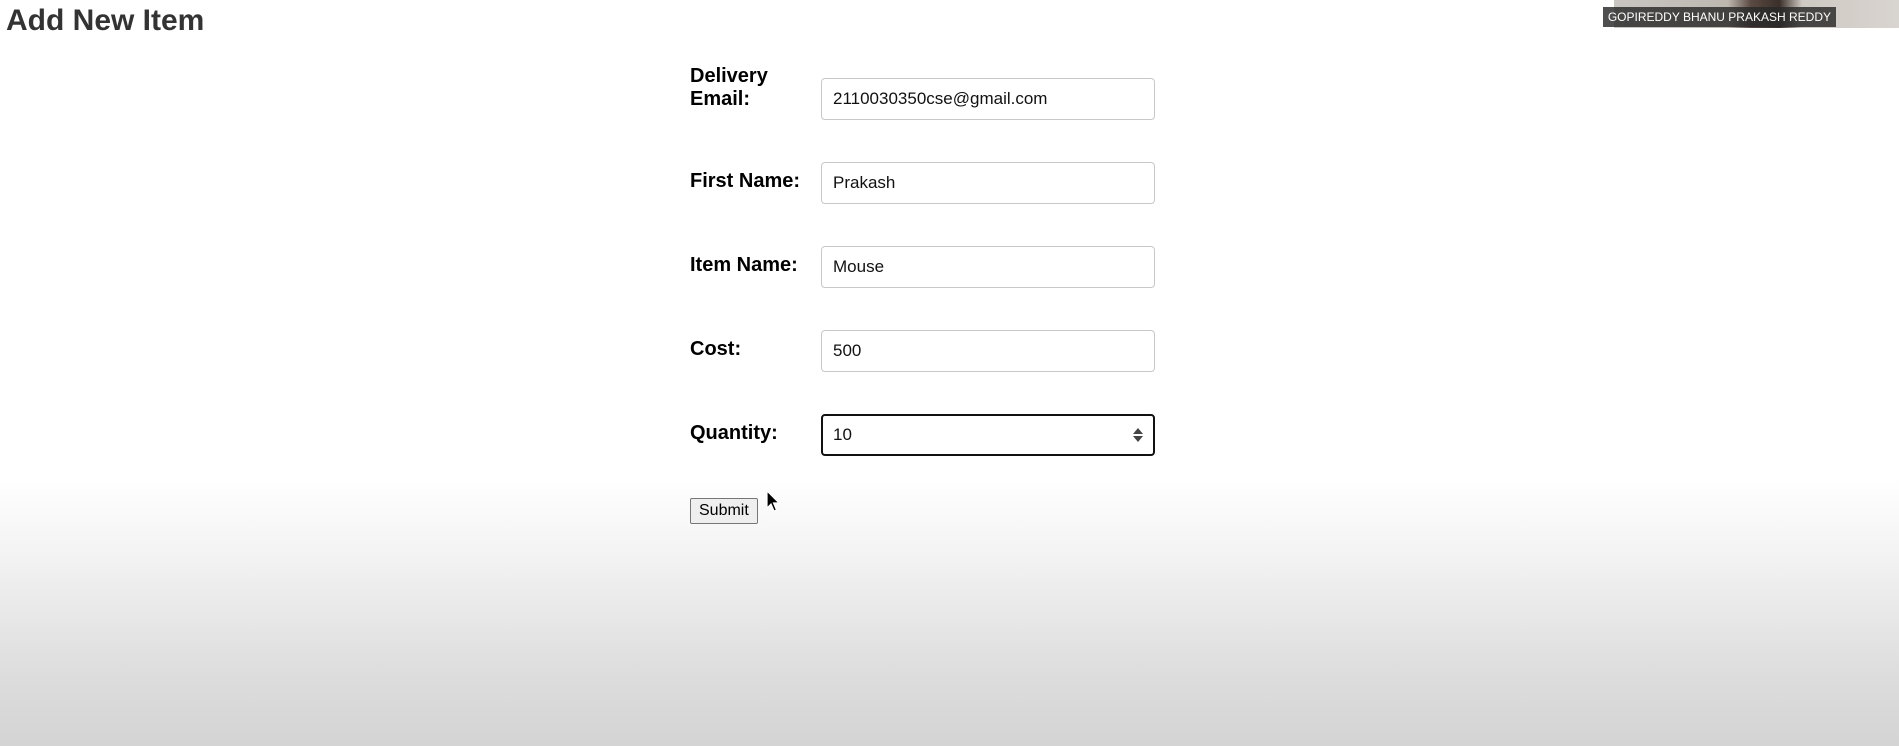 This screenshot has width=1899, height=746. What do you see at coordinates (1138, 431) in the screenshot?
I see `spinner-up-icon` at bounding box center [1138, 431].